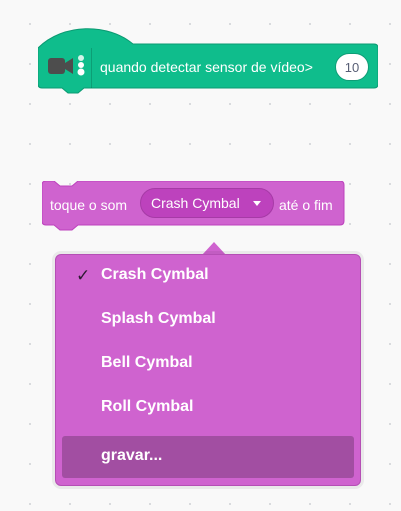 The image size is (401, 511). What do you see at coordinates (257, 203) in the screenshot?
I see `chevron-down-icon` at bounding box center [257, 203].